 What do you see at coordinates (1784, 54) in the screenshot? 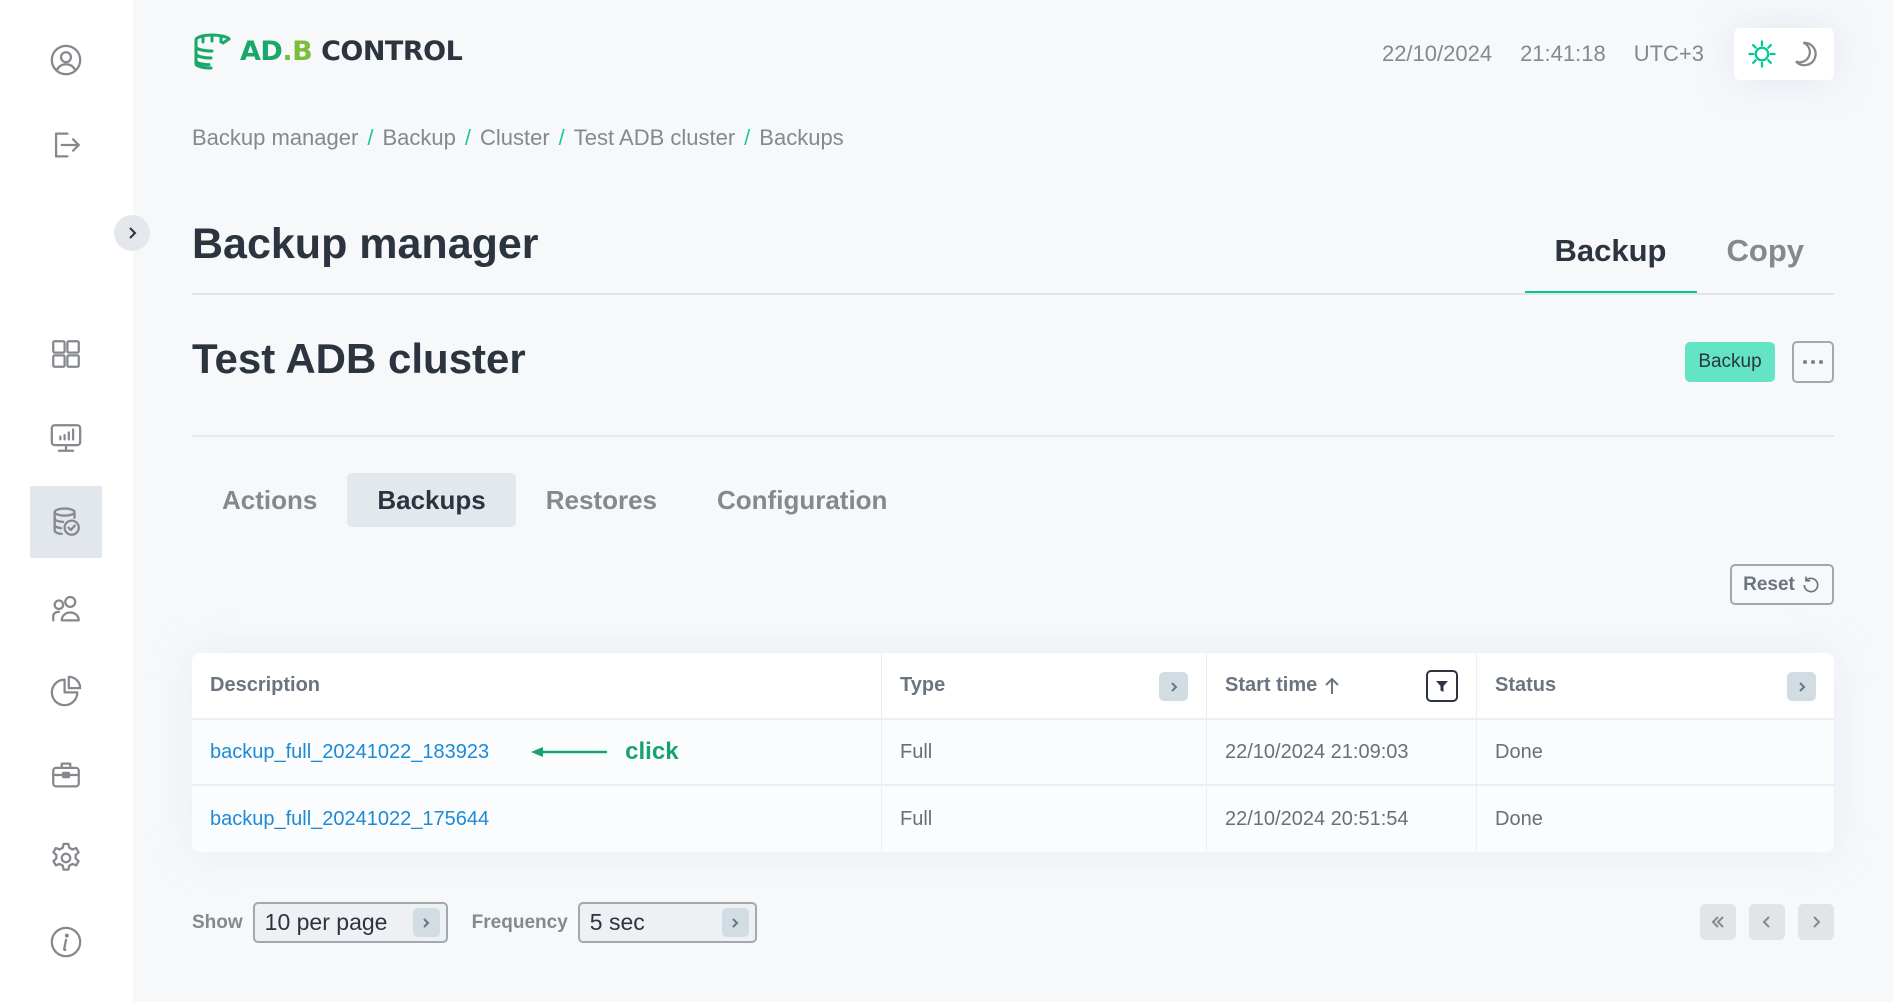
I see `theme-switch` at bounding box center [1784, 54].